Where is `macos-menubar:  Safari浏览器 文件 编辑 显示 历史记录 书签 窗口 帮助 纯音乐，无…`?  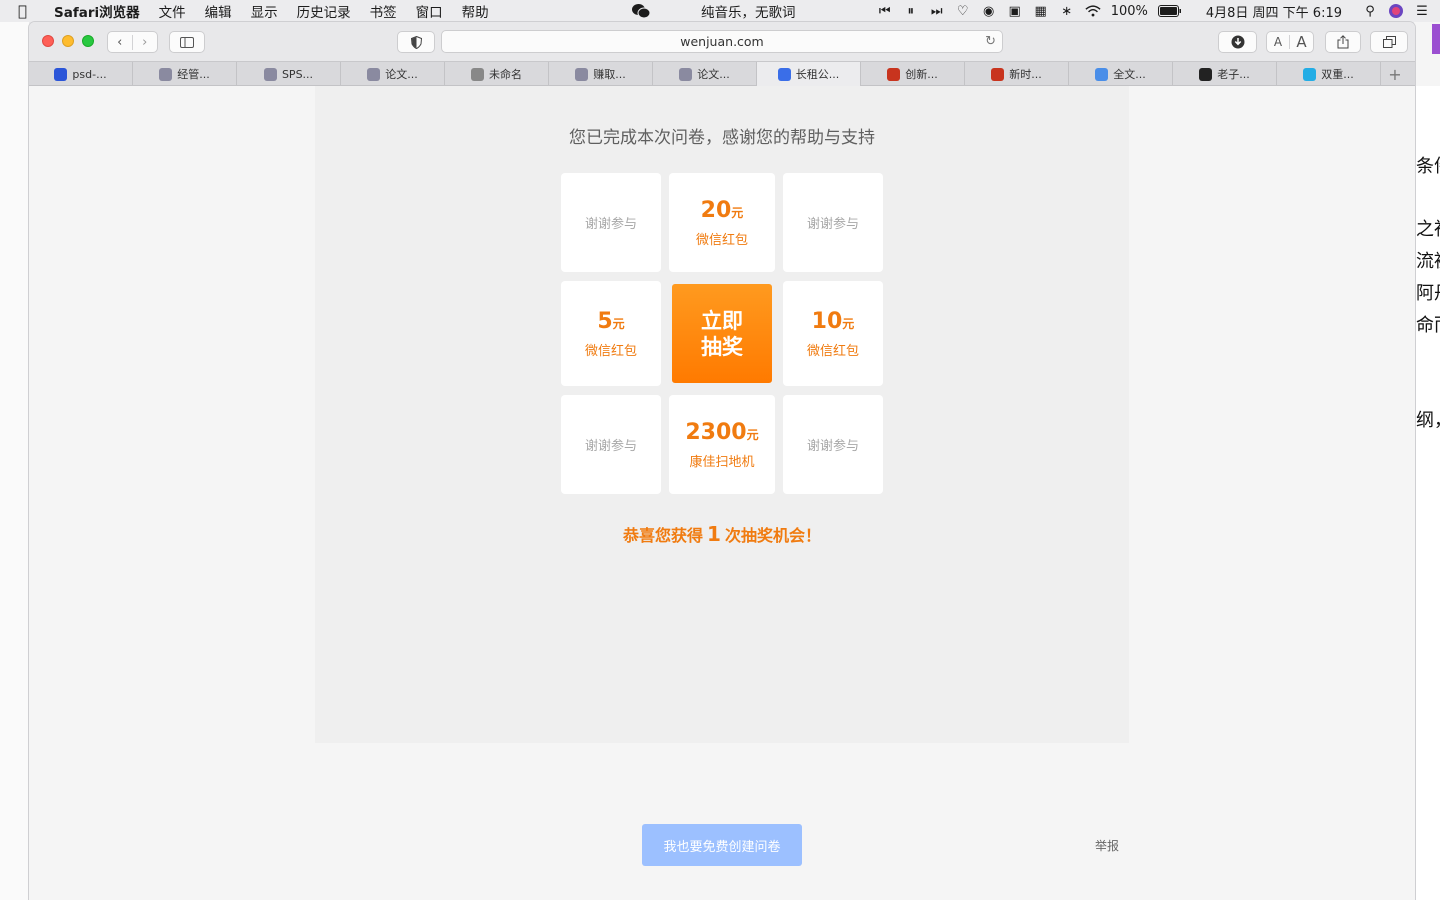 macos-menubar:  Safari浏览器 文件 编辑 显示 历史记录 书签 窗口 帮助 纯音乐，无… is located at coordinates (720, 11).